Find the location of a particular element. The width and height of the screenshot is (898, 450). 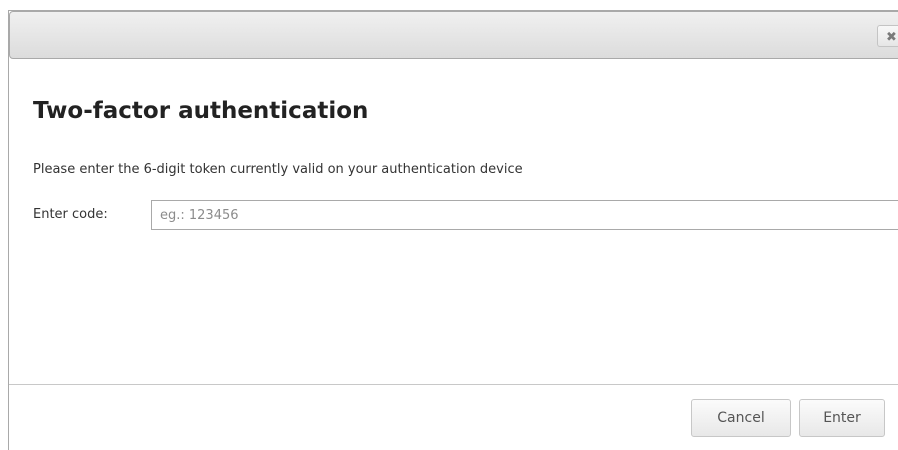

dialog-titlebar: ✖ is located at coordinates (453, 35).